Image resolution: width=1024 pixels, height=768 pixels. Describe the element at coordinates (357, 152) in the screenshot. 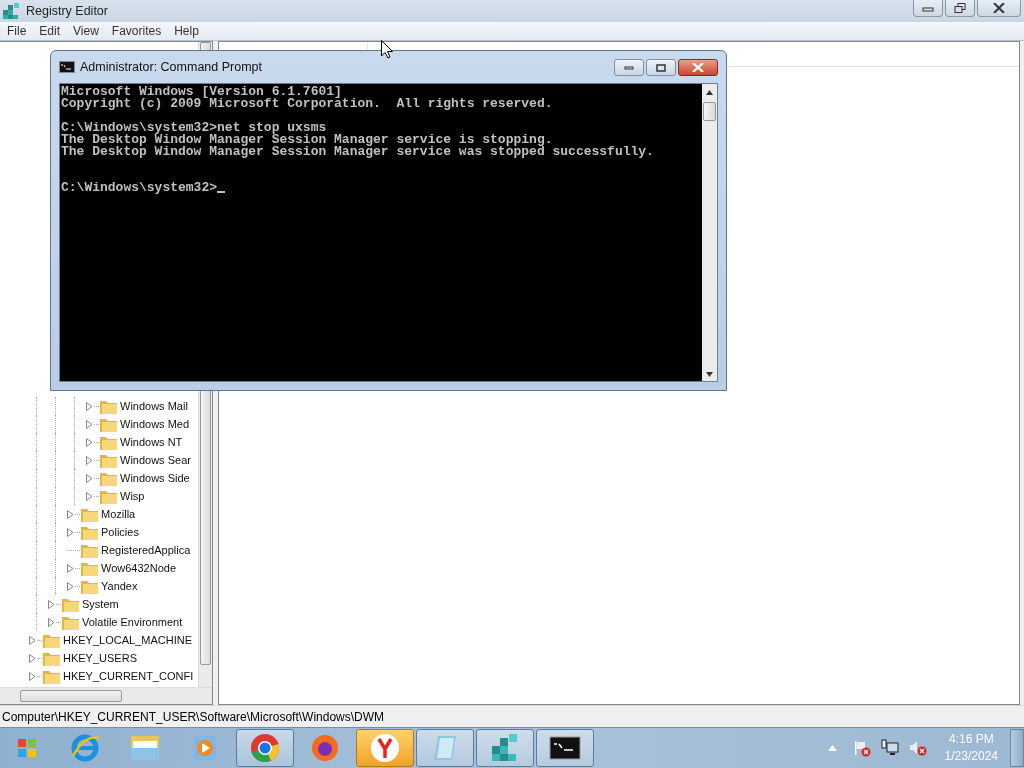

I see `console-line: The Desktop Window Manager Session Manager service was stopped successfully.` at that location.